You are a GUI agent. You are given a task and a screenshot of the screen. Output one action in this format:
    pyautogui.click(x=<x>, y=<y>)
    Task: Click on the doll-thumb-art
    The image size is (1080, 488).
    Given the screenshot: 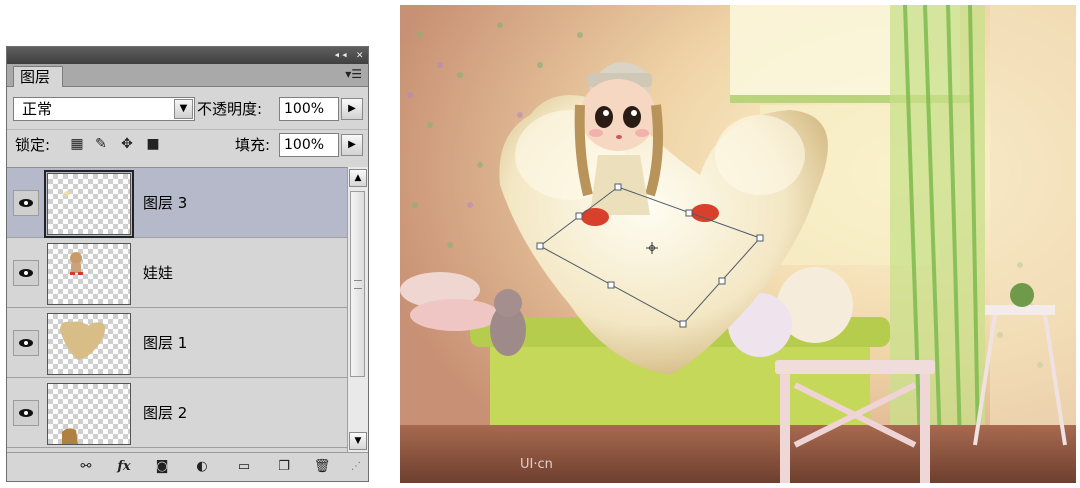 What is the action you would take?
    pyautogui.click(x=76, y=263)
    